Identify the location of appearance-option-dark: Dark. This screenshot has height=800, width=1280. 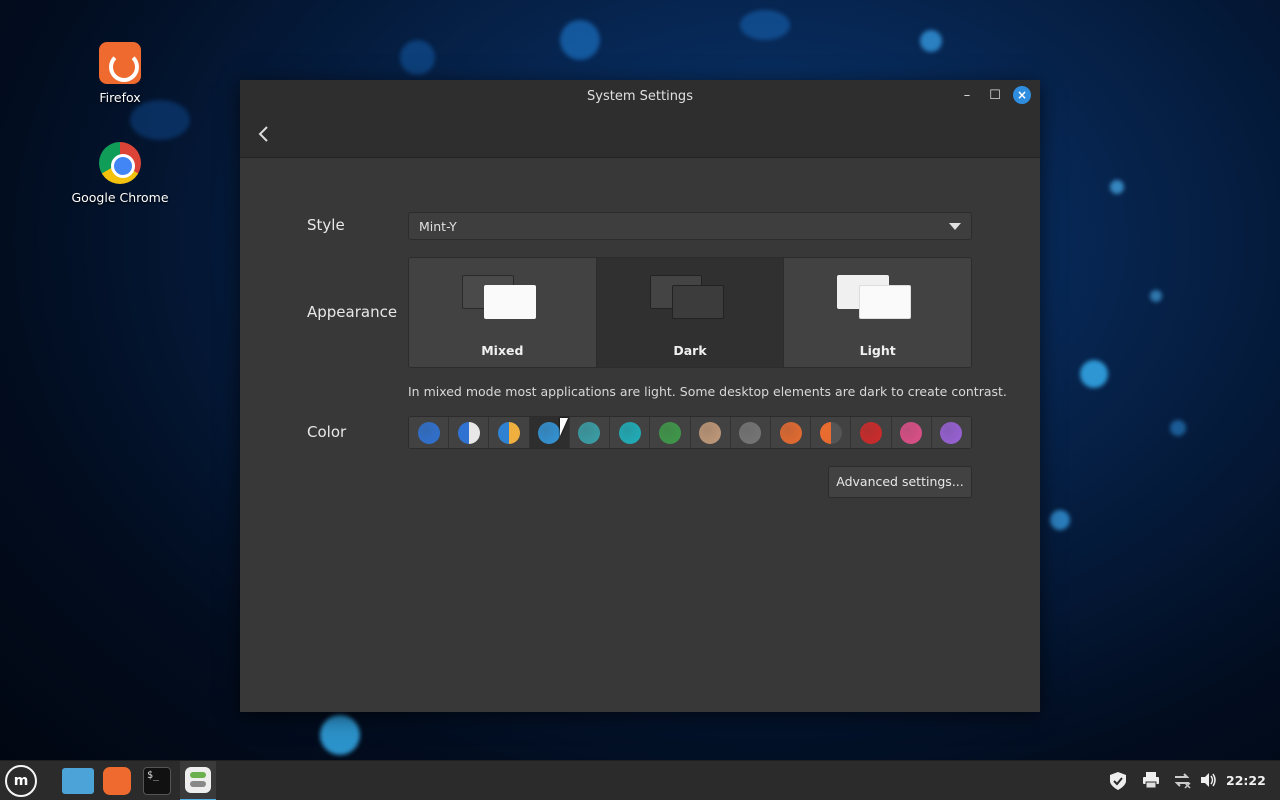
(690, 312).